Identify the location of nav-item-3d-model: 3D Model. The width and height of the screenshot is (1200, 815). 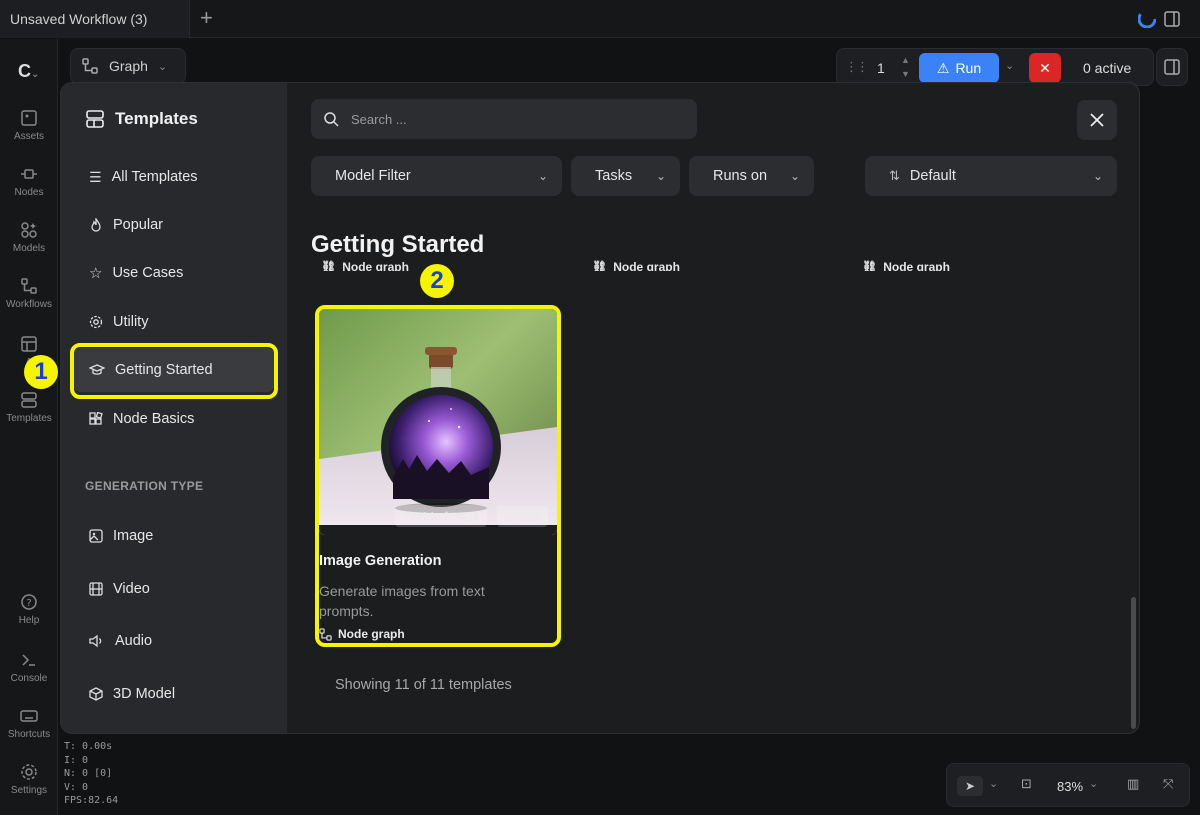
(174, 694).